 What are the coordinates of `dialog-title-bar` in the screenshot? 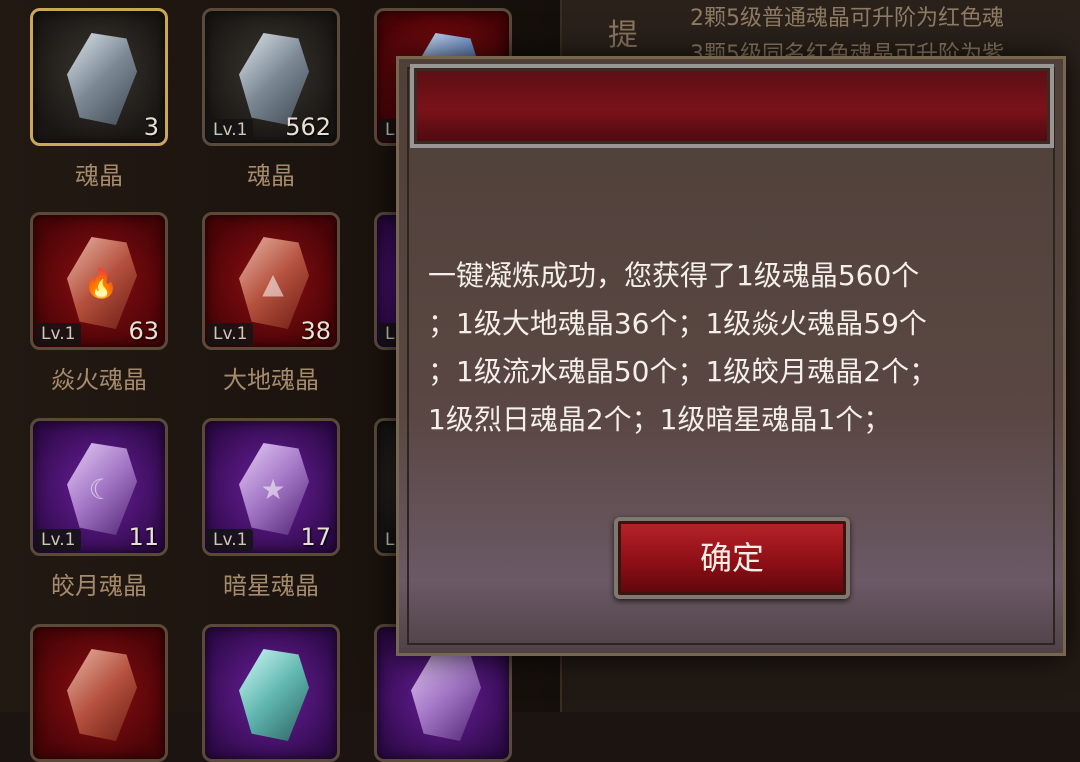 It's located at (732, 106).